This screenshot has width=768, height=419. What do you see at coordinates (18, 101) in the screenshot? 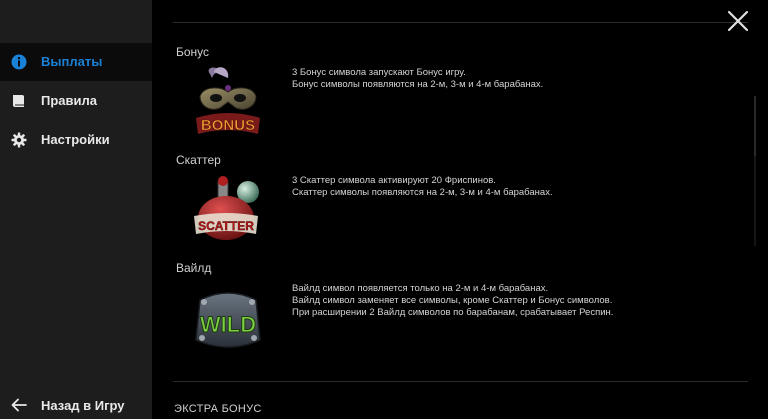
I see `book-icon` at bounding box center [18, 101].